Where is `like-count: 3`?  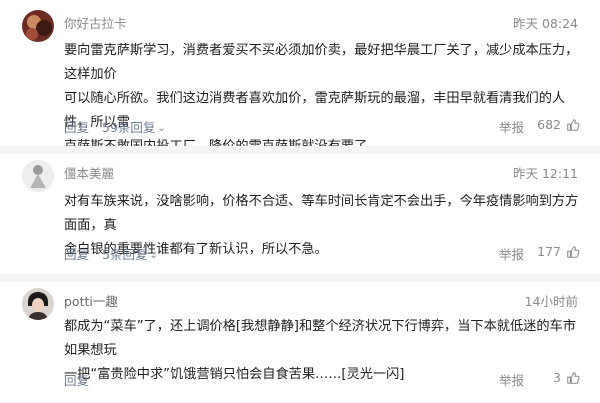
like-count: 3 is located at coordinates (557, 377).